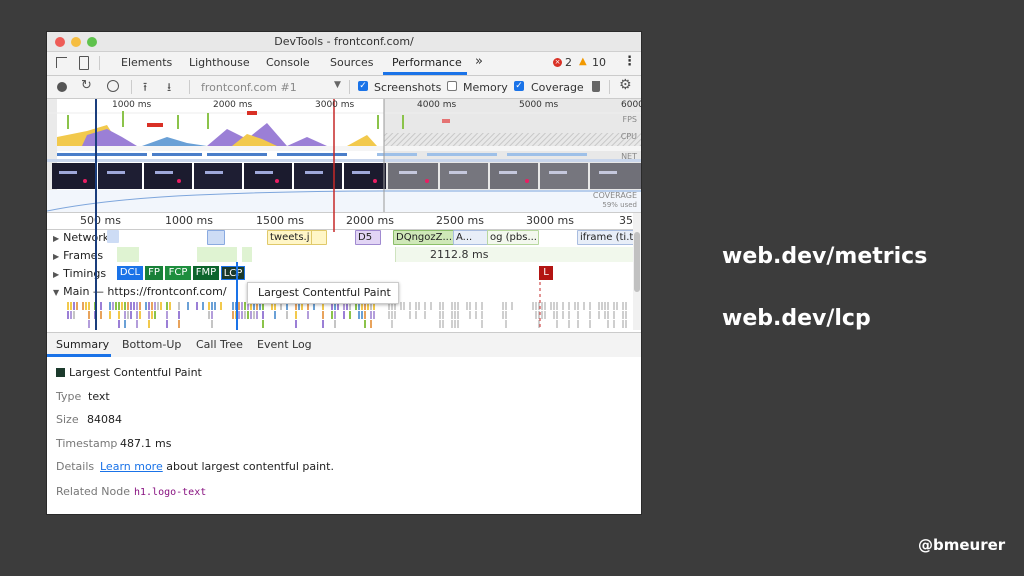 The image size is (1024, 576). Describe the element at coordinates (169, 88) in the screenshot. I see `download-icon: ⭳` at that location.